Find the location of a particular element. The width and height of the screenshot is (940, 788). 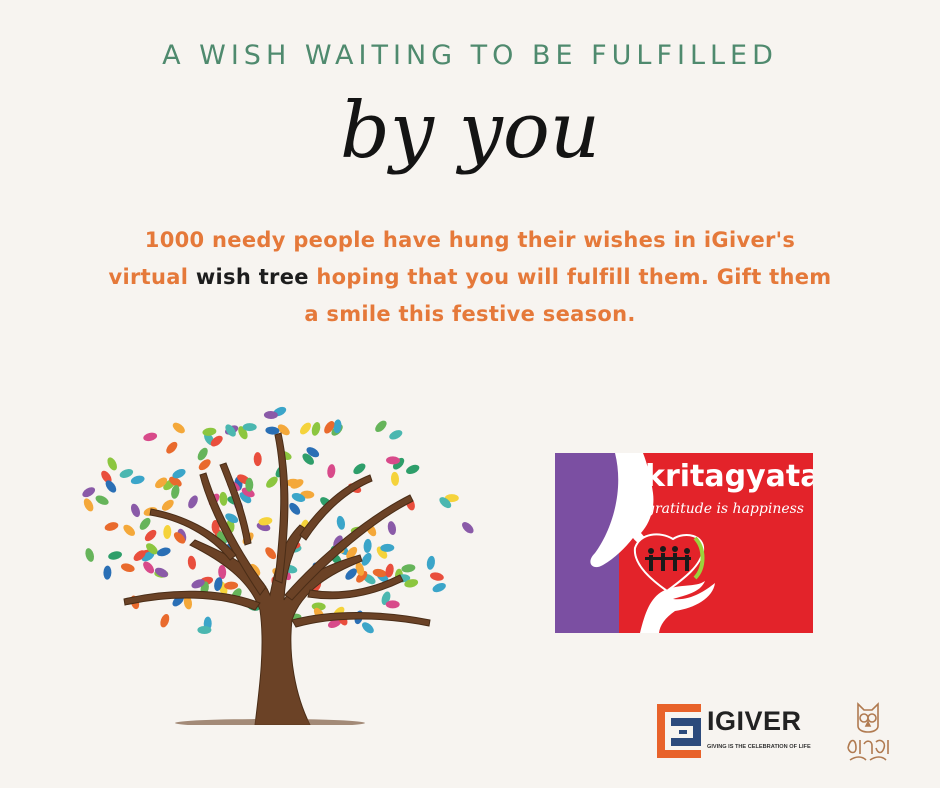

igiver-name: IGIVER is located at coordinates (754, 721).